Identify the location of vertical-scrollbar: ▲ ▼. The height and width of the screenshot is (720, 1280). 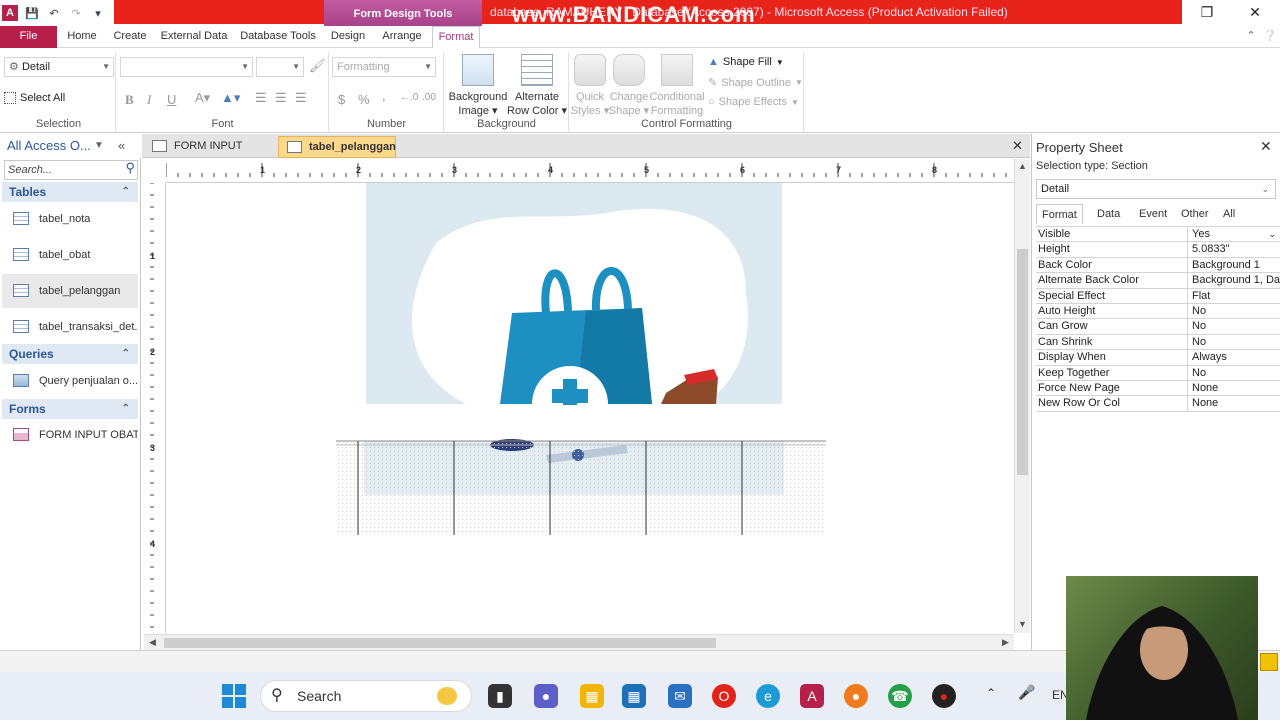
(1022, 396).